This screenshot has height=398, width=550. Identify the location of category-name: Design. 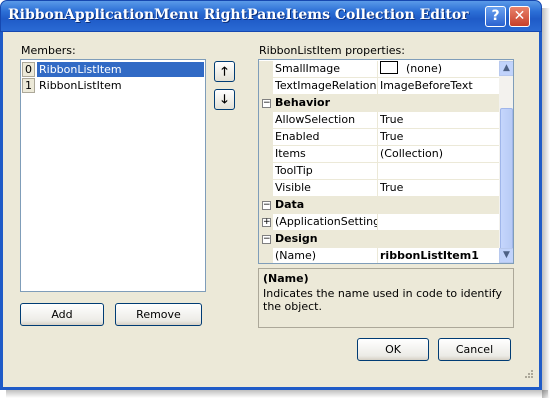
(296, 238).